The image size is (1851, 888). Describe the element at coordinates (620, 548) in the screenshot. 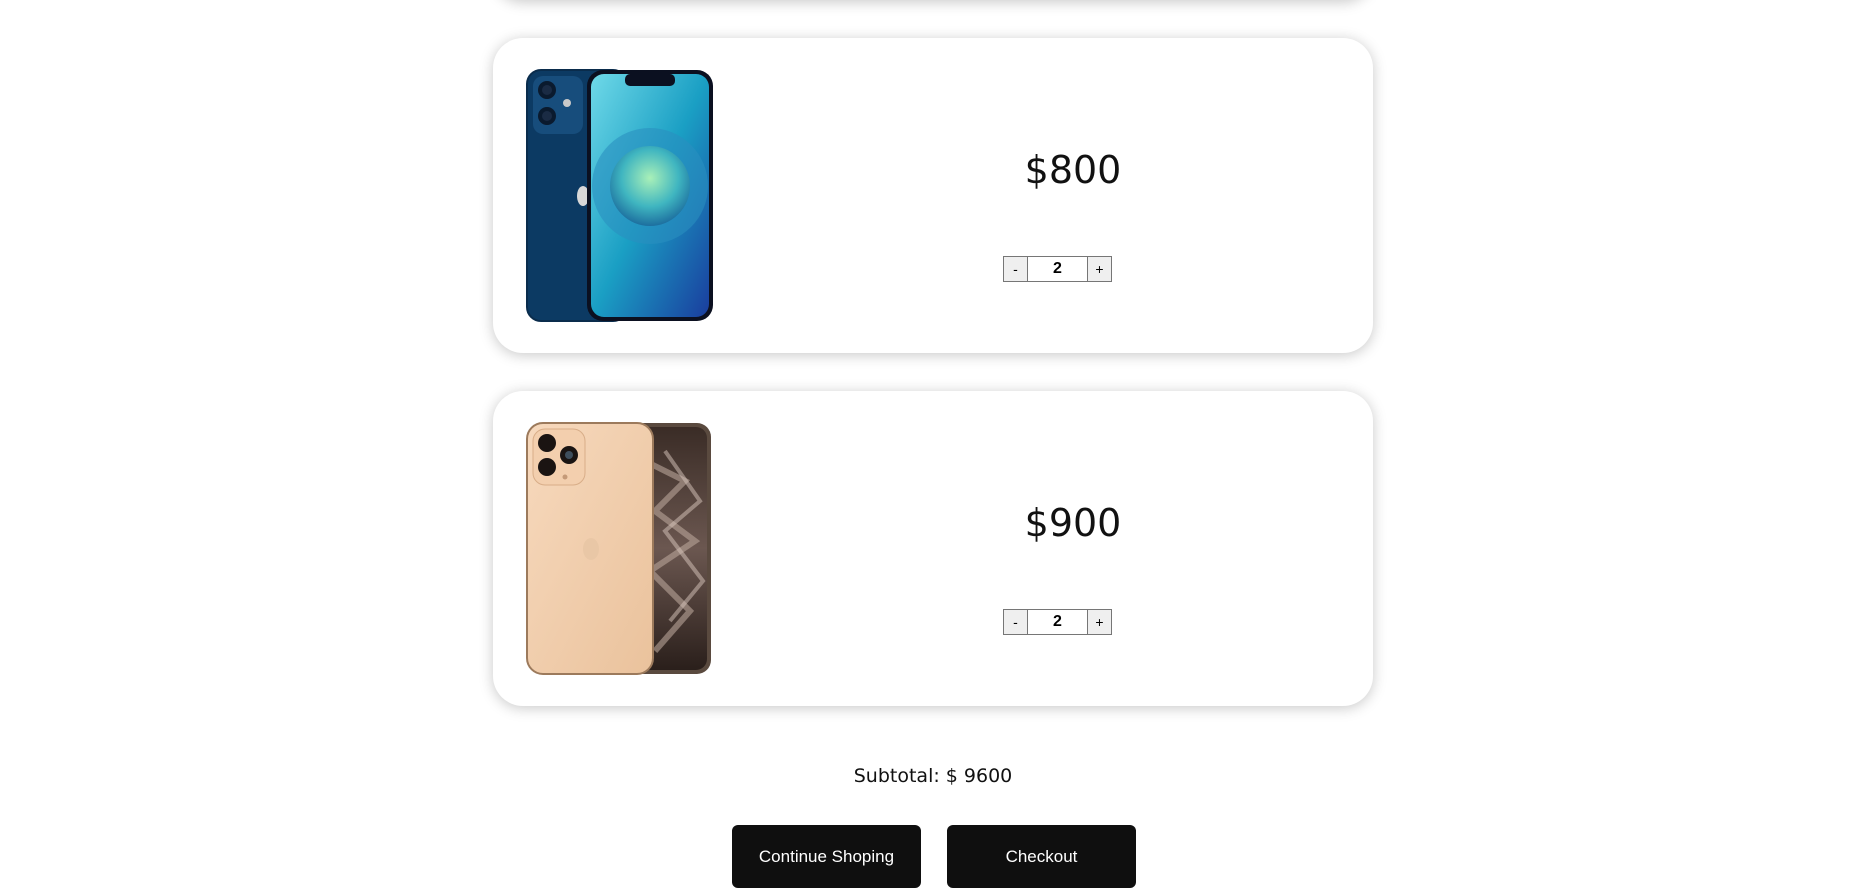

I see `product-image-iphone-11-pro-gold` at that location.